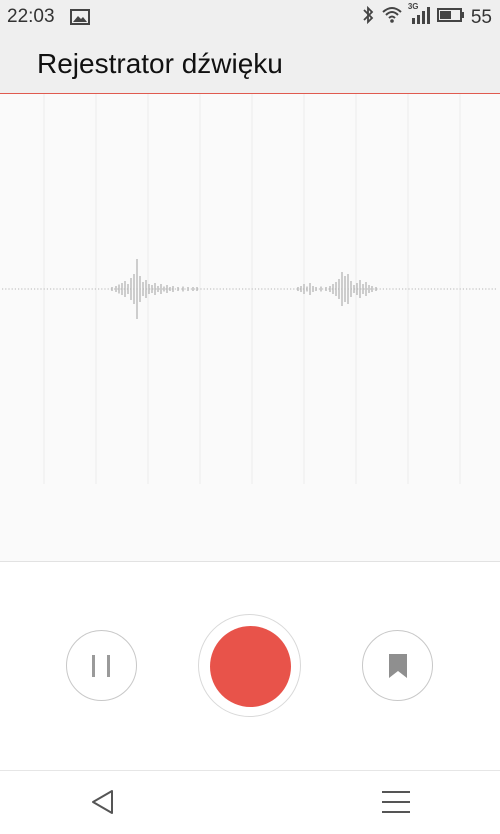 The image size is (500, 834). Describe the element at coordinates (101, 665) in the screenshot. I see `pause-button` at that location.